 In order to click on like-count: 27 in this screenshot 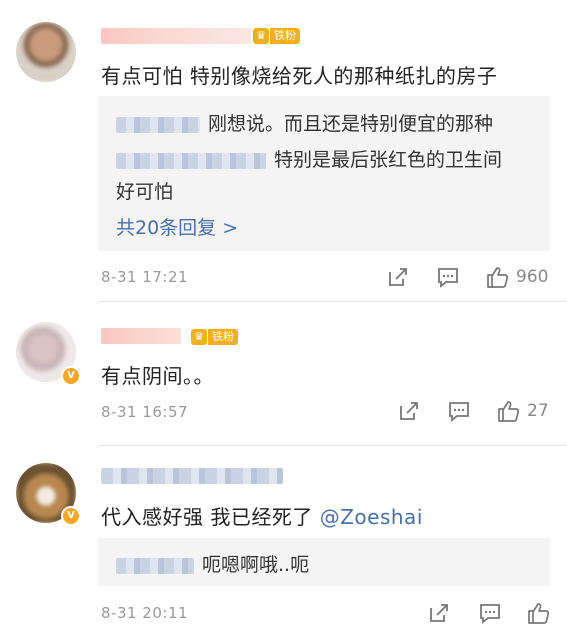, I will do `click(538, 411)`.